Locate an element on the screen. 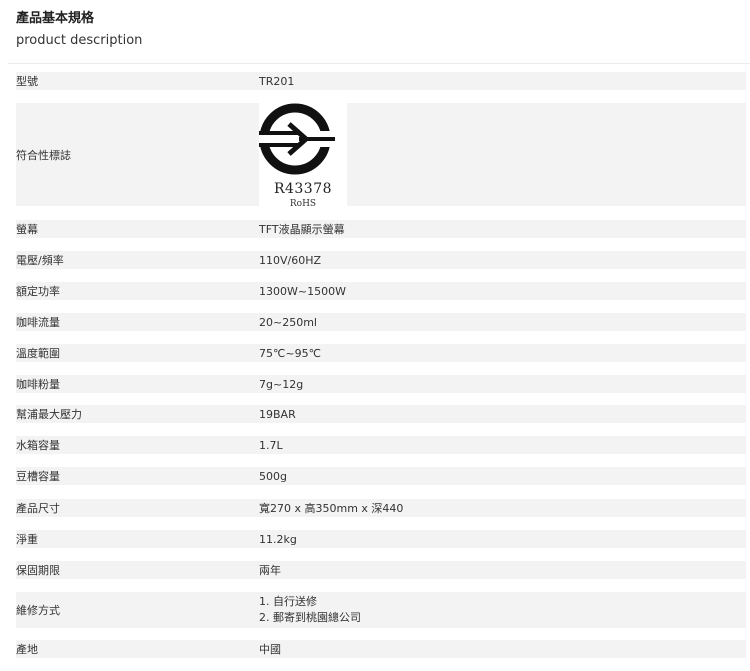 The height and width of the screenshot is (671, 750). spec-value: 1.7L is located at coordinates (271, 445).